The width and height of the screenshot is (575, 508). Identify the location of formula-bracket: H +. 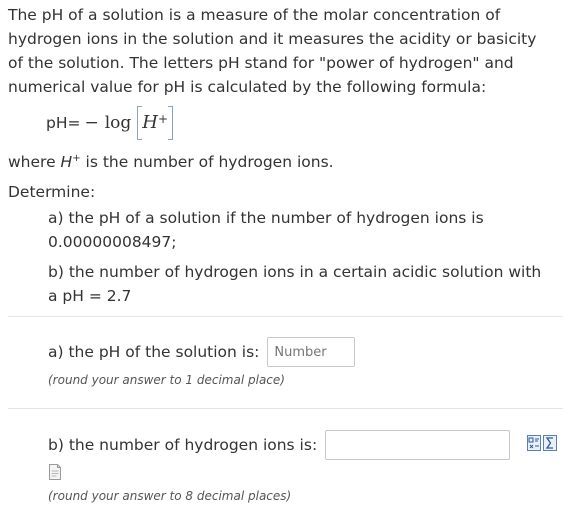
(155, 123).